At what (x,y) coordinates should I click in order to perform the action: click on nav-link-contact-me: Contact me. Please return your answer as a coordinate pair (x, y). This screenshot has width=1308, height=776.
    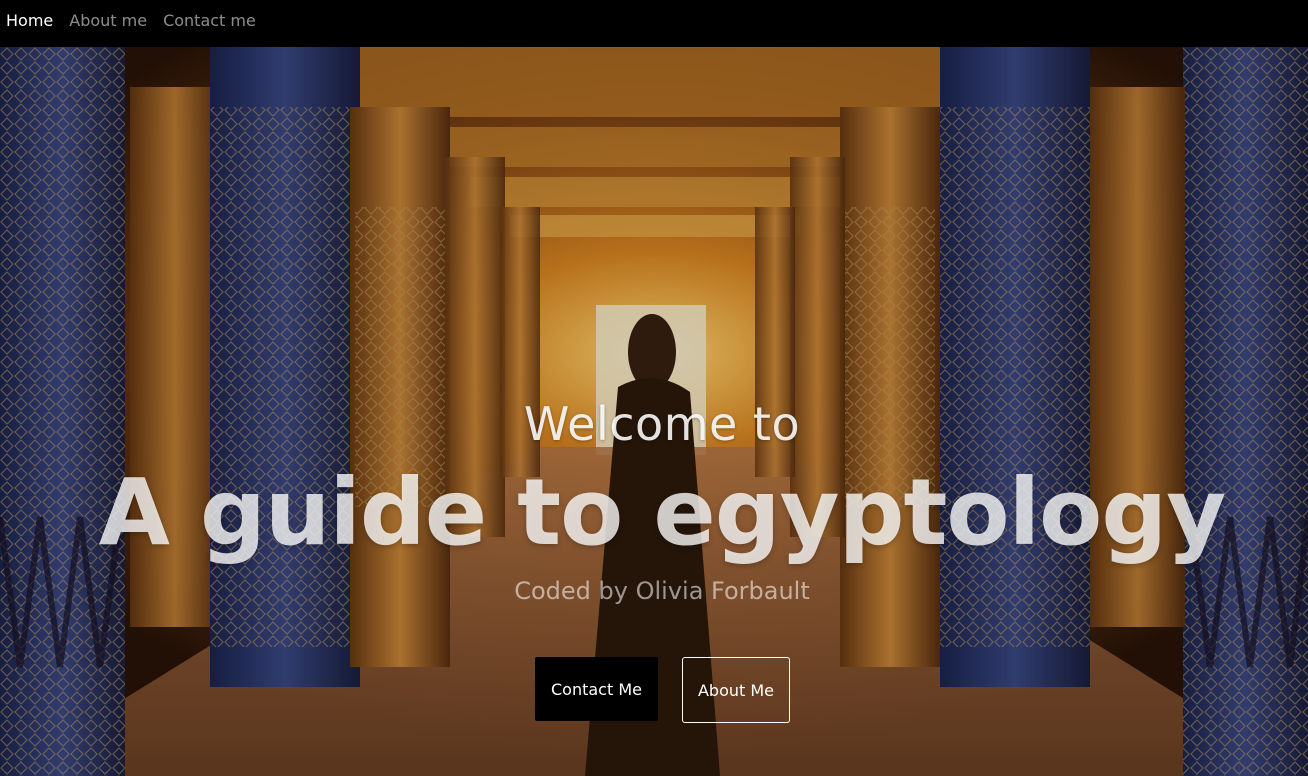
    Looking at the image, I should click on (209, 20).